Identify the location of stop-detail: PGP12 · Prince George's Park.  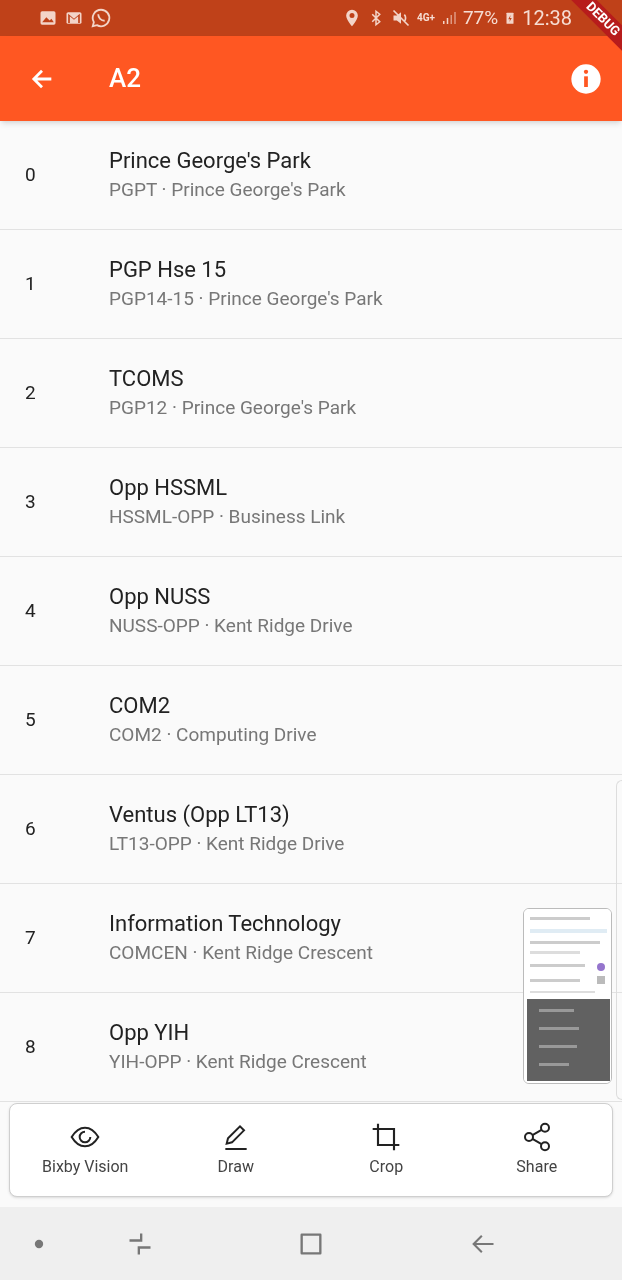
(233, 408).